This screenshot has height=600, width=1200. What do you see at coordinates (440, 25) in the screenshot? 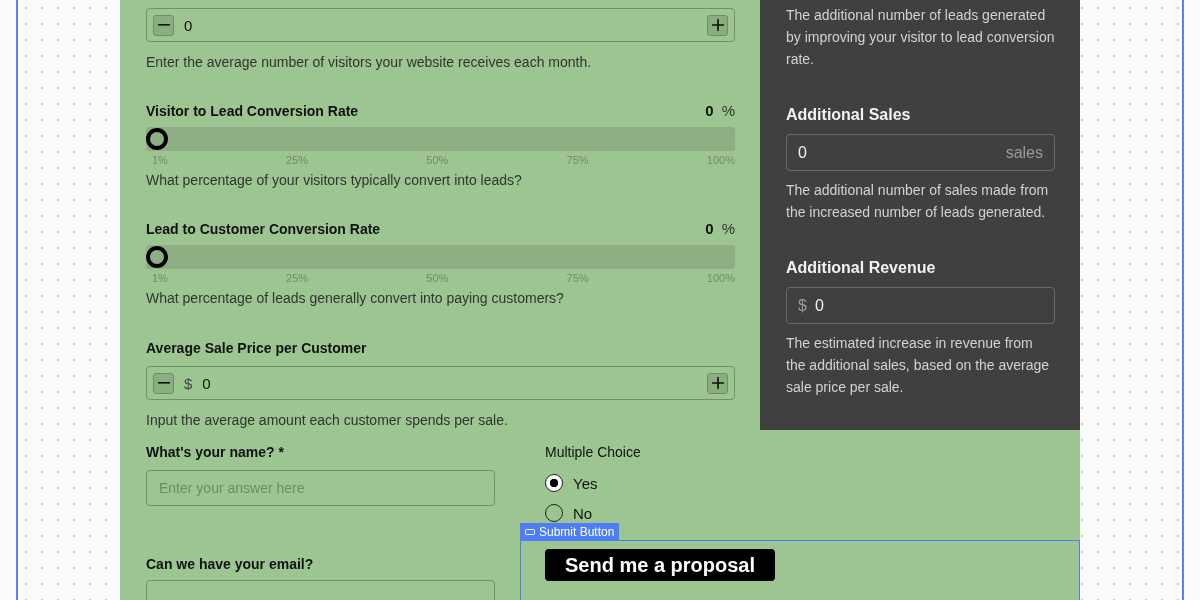
I see `visitors-stepper-field: 0` at bounding box center [440, 25].